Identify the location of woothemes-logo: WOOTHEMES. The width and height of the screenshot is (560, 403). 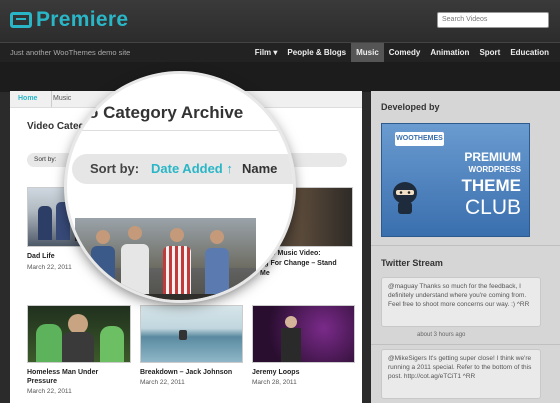
(419, 139).